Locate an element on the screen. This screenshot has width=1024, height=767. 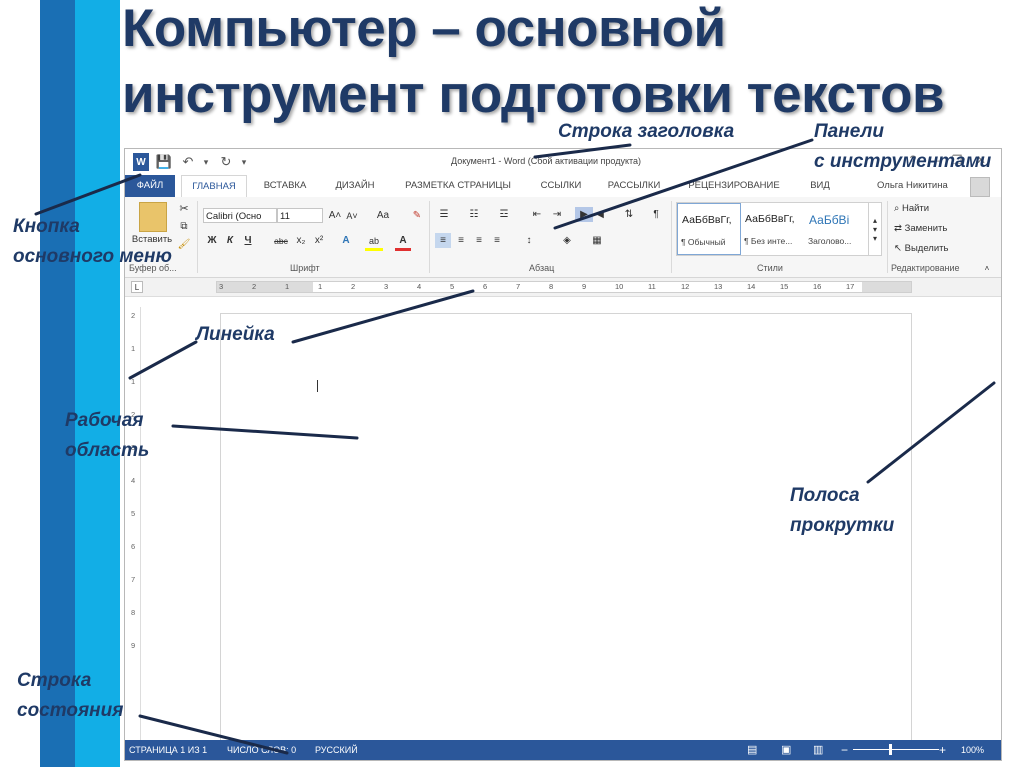
zoom-slider is located at coordinates (896, 749).